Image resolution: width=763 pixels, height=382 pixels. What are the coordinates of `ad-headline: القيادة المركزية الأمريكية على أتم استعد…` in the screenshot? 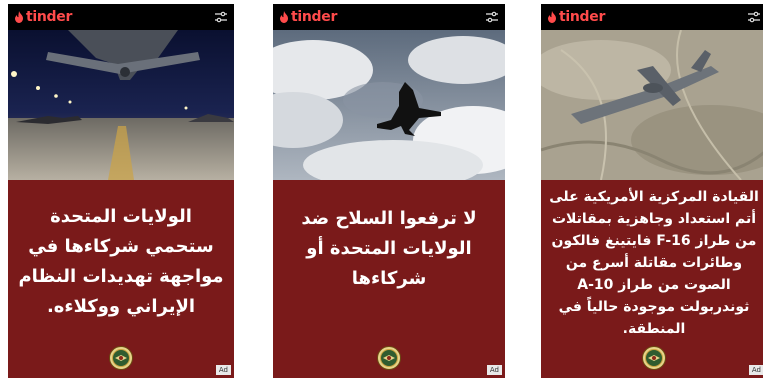 It's located at (654, 263).